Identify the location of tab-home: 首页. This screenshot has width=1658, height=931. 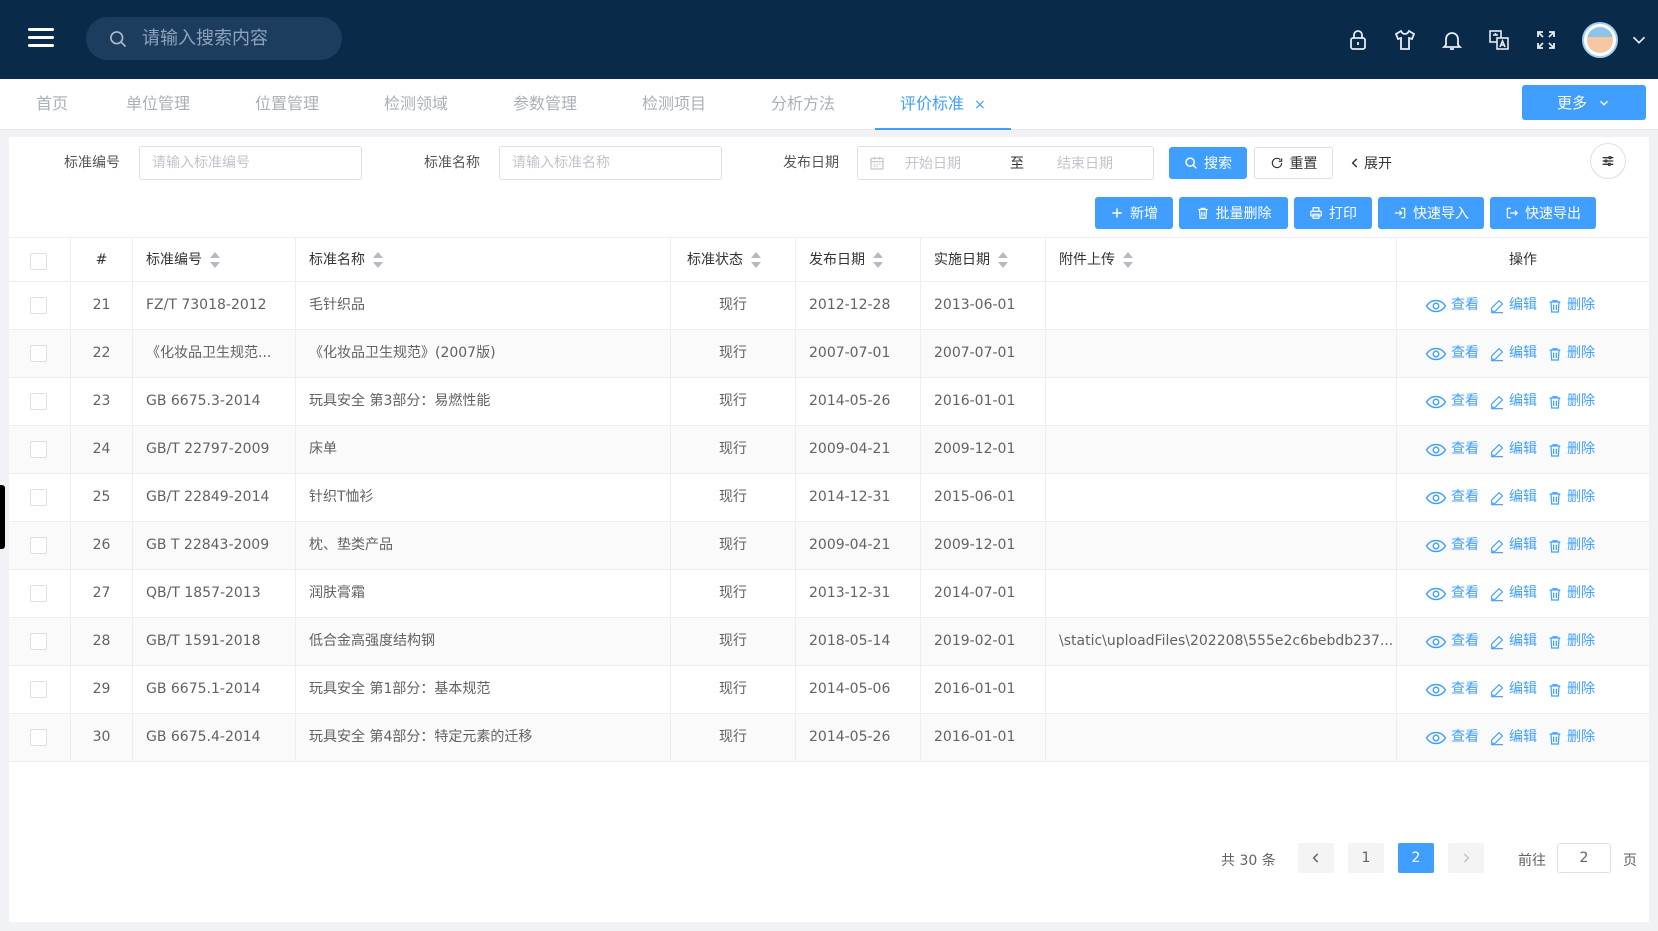
(52, 104).